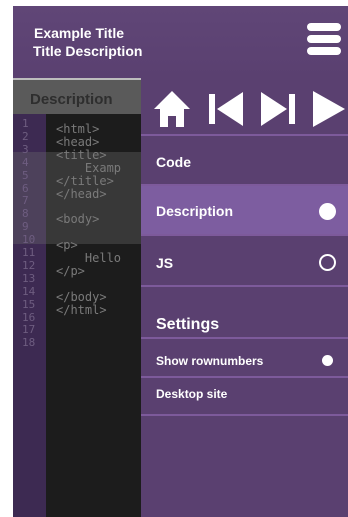 This screenshot has width=348, height=517. I want to click on menu-item-label: JS, so click(165, 263).